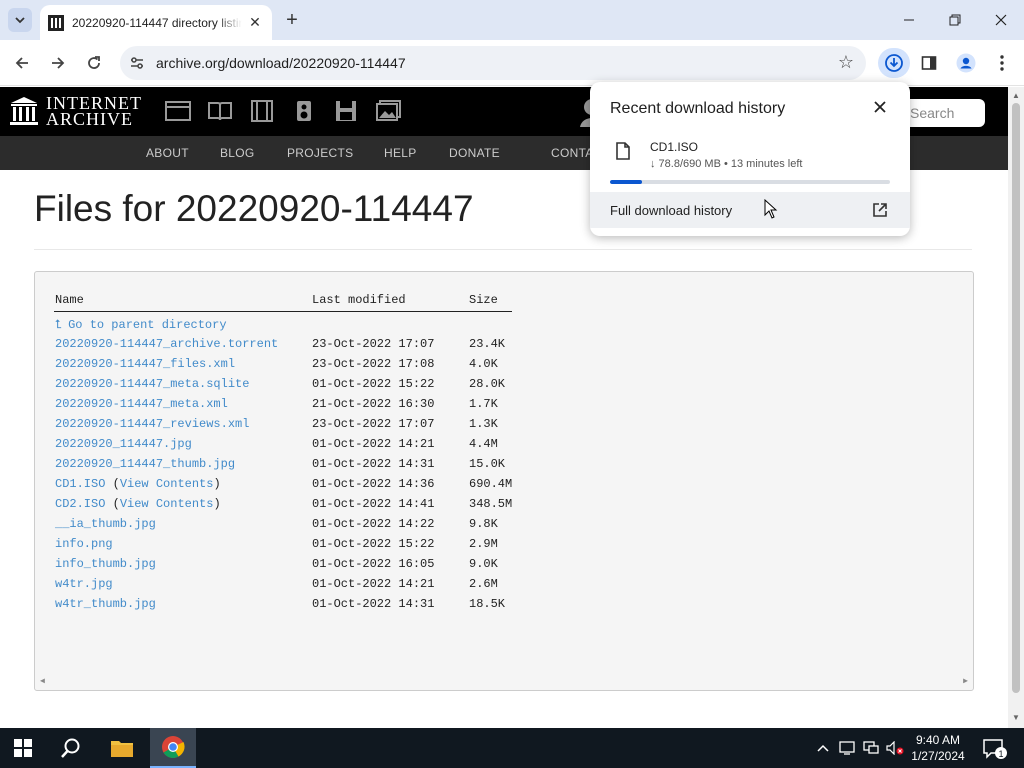 This screenshot has height=768, width=1024. Describe the element at coordinates (1002, 63) in the screenshot. I see `browser-menu-button` at that location.